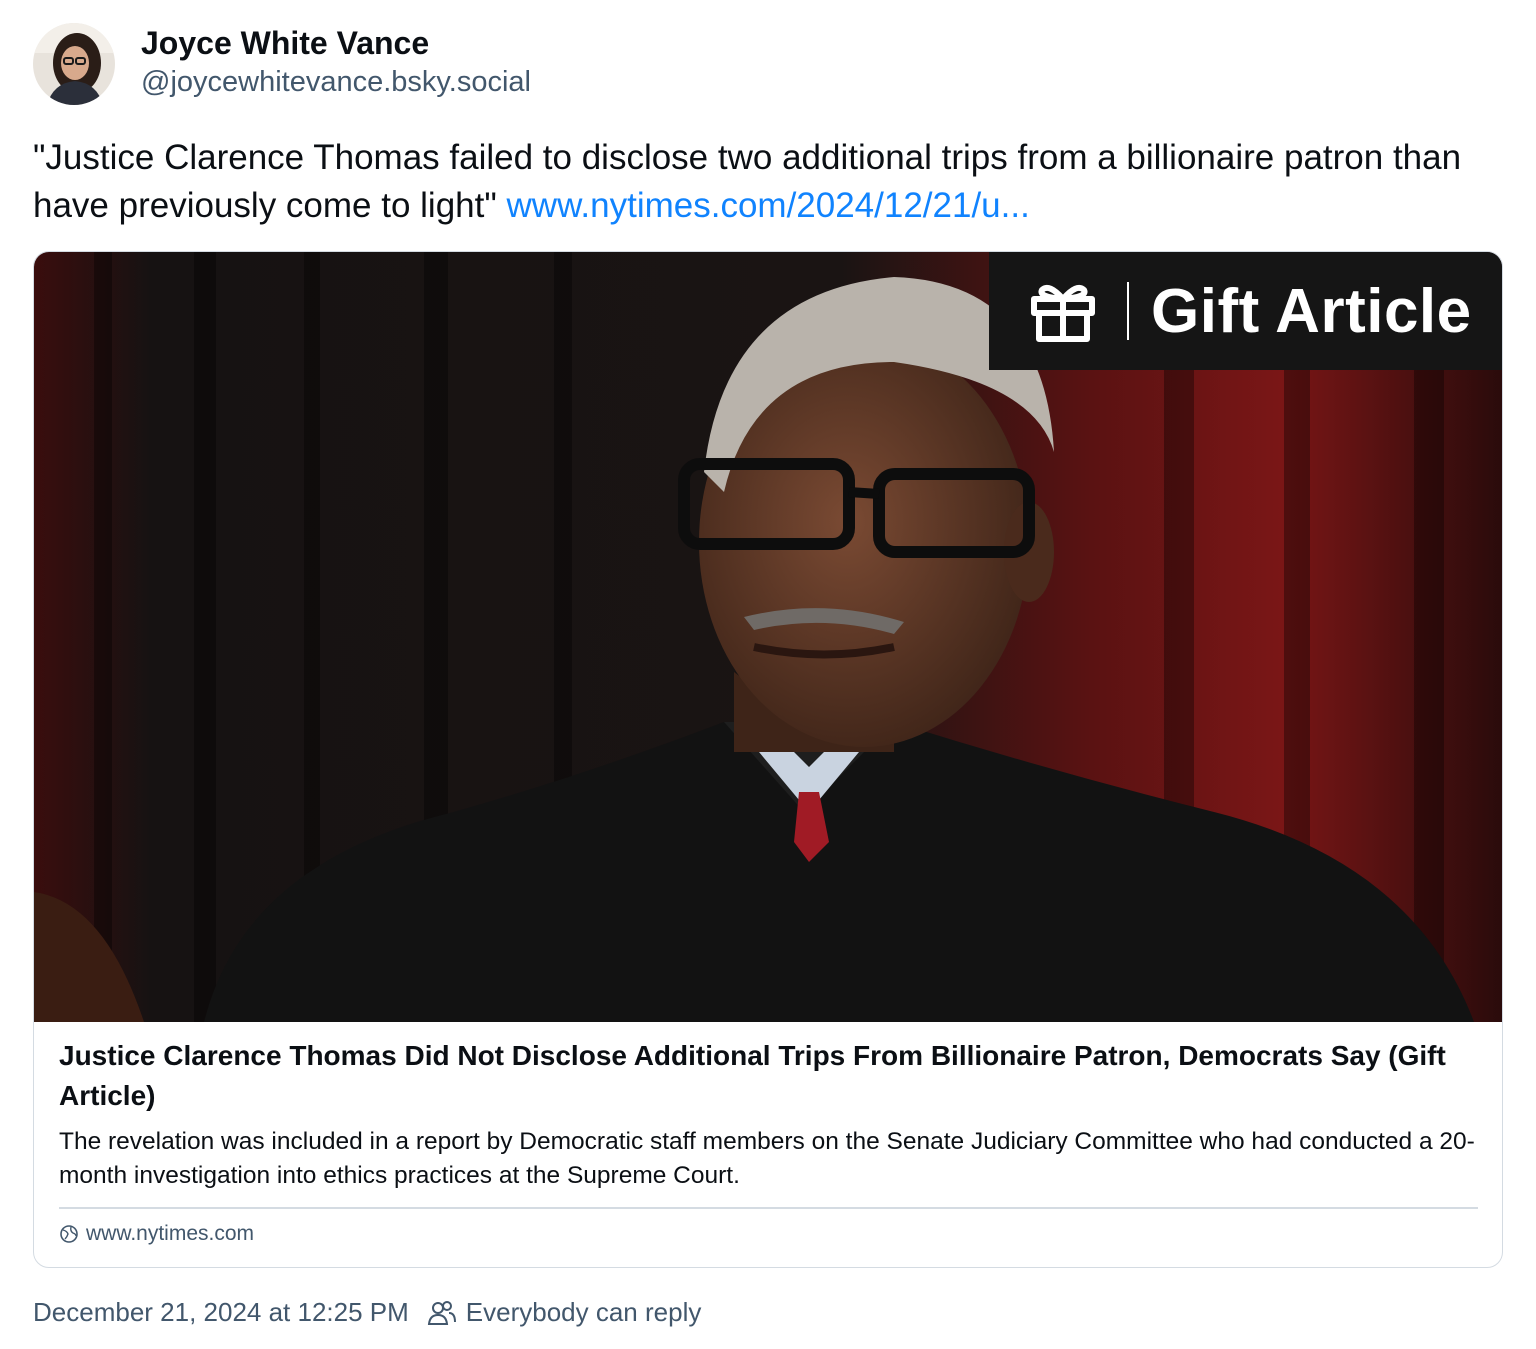 The height and width of the screenshot is (1349, 1536). I want to click on author-handle: @joycewhitevance.bsky.social, so click(336, 82).